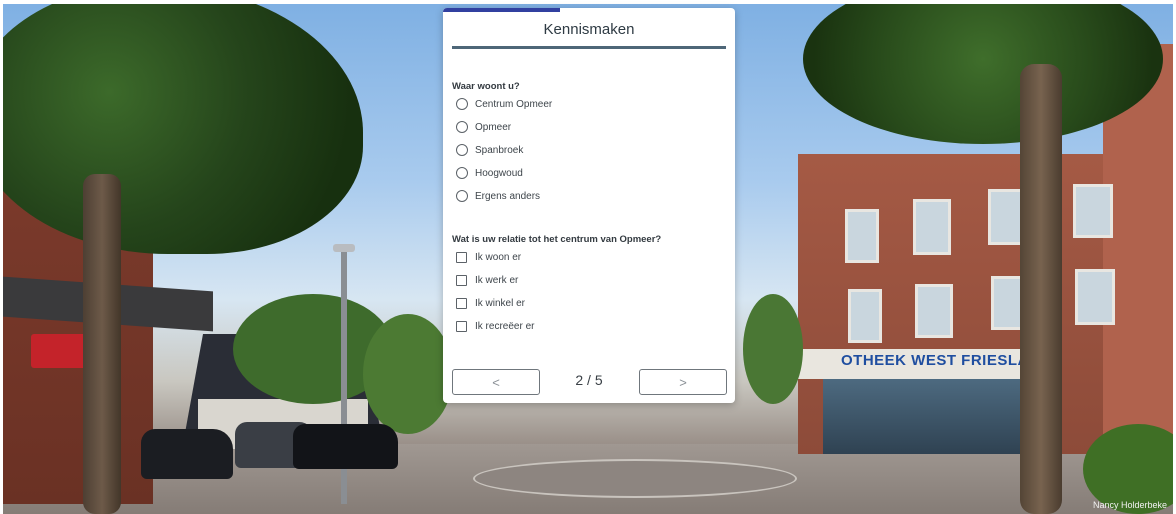 The width and height of the screenshot is (1176, 514). Describe the element at coordinates (493, 127) in the screenshot. I see `option-label: Opmeer` at that location.